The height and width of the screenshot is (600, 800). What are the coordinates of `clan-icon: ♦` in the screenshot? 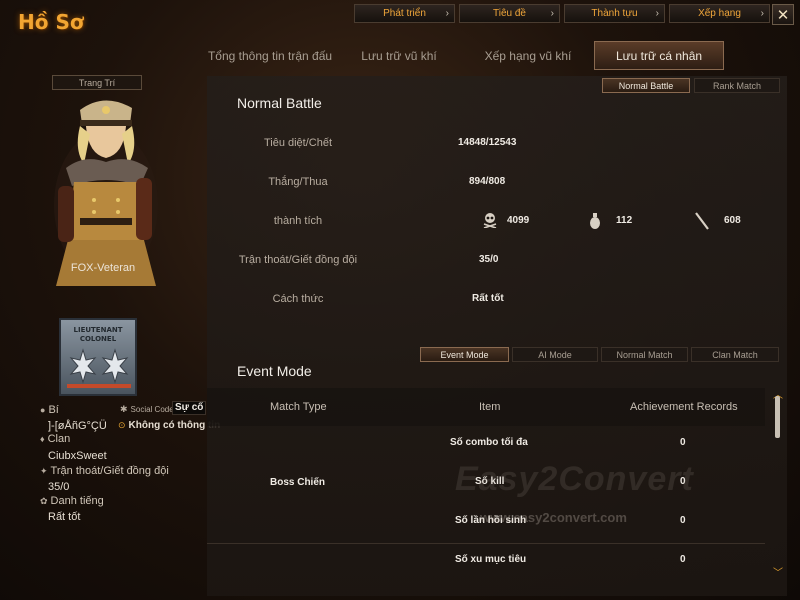 It's located at (42, 439).